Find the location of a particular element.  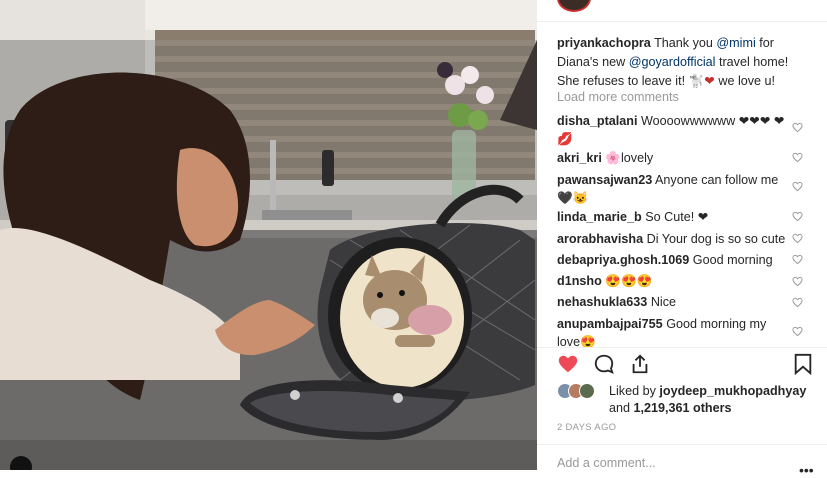

comment-username: akri_kri is located at coordinates (579, 158).